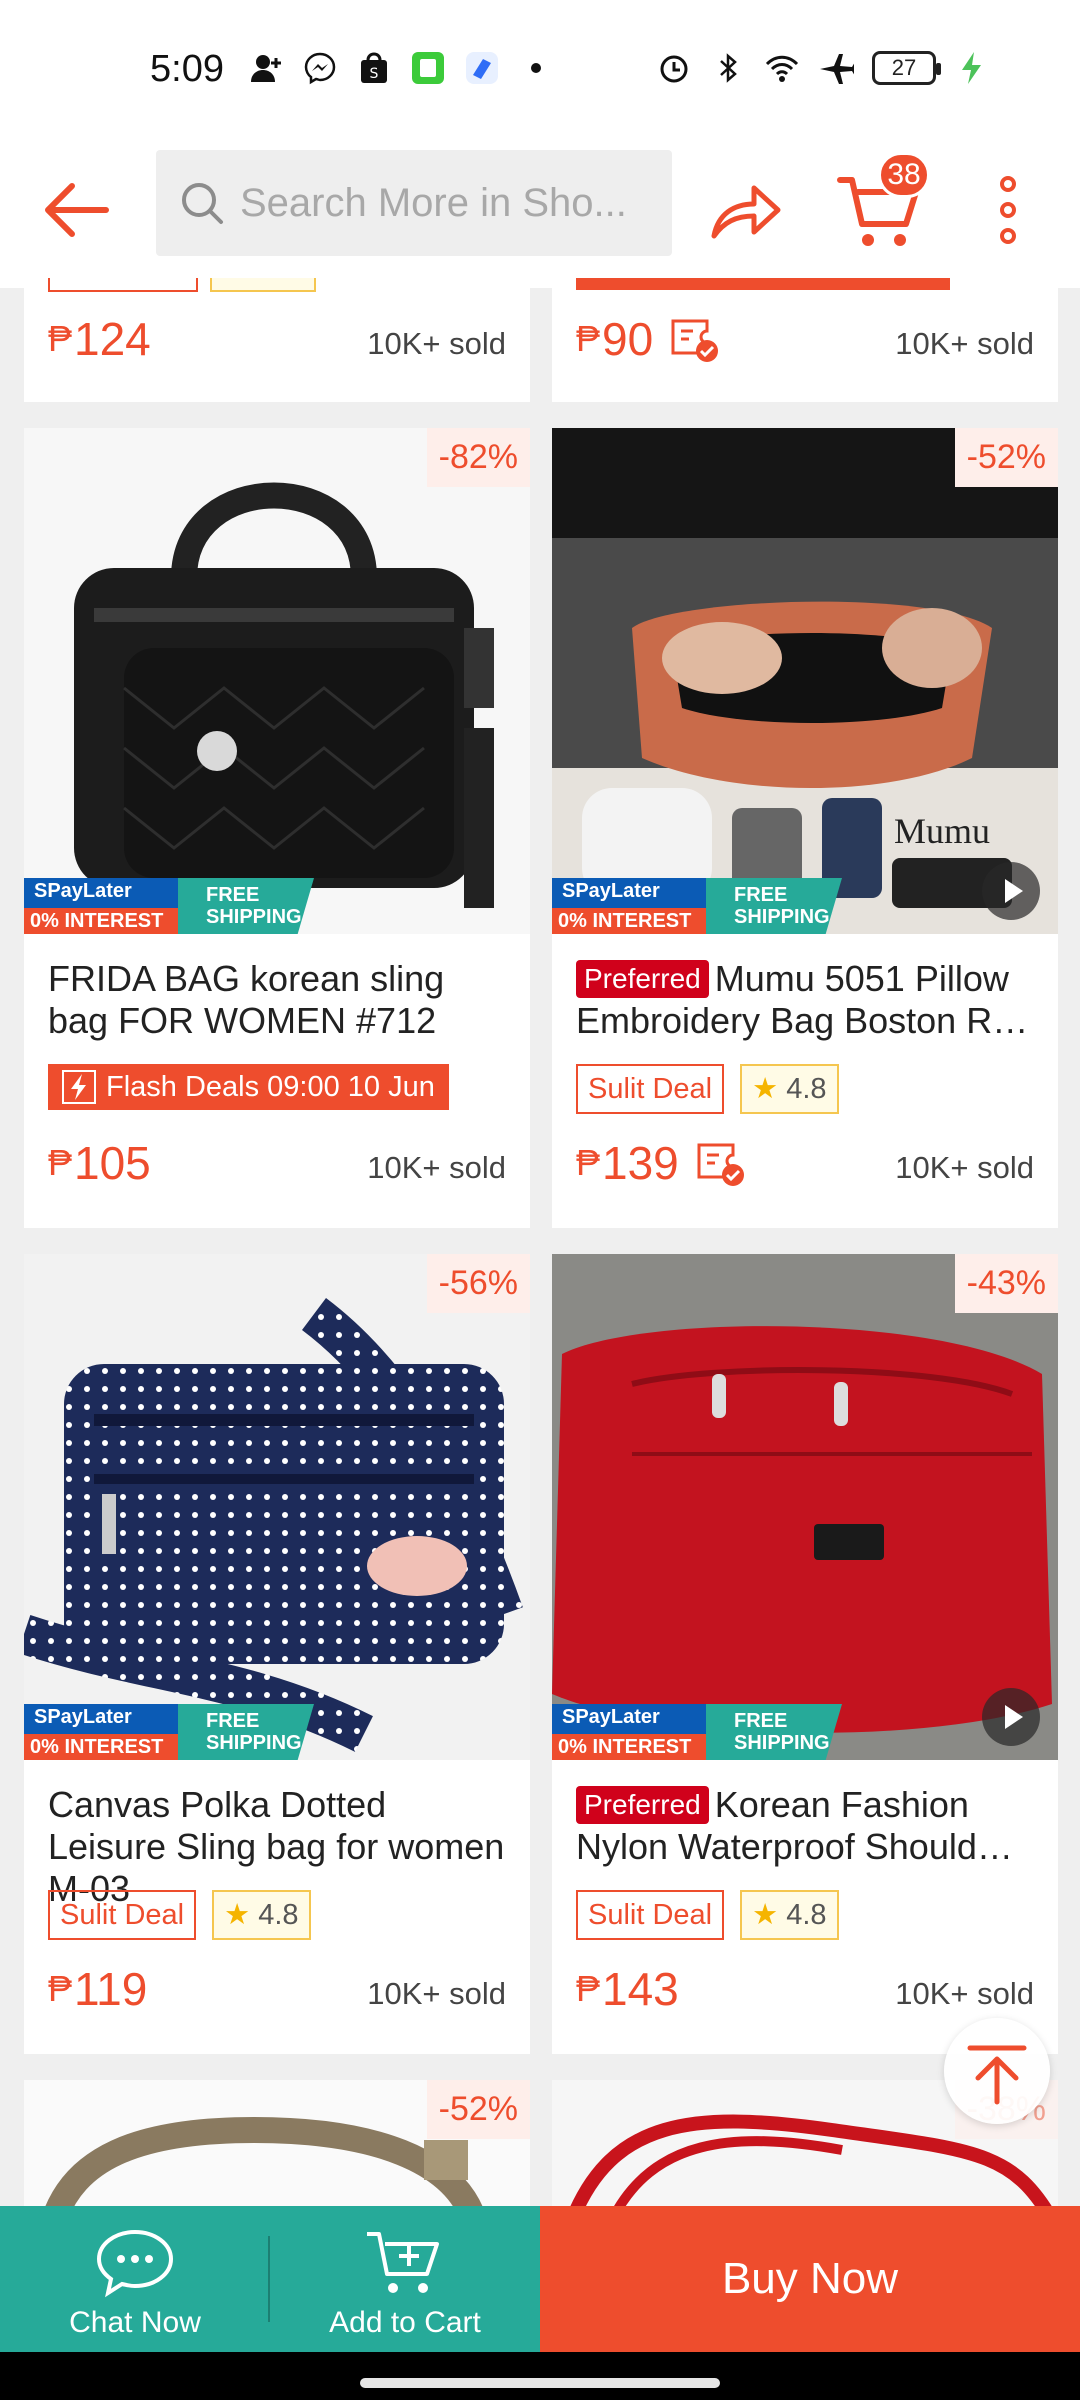 Image resolution: width=1080 pixels, height=2400 pixels. I want to click on product-price: ₱ 105, so click(99, 1163).